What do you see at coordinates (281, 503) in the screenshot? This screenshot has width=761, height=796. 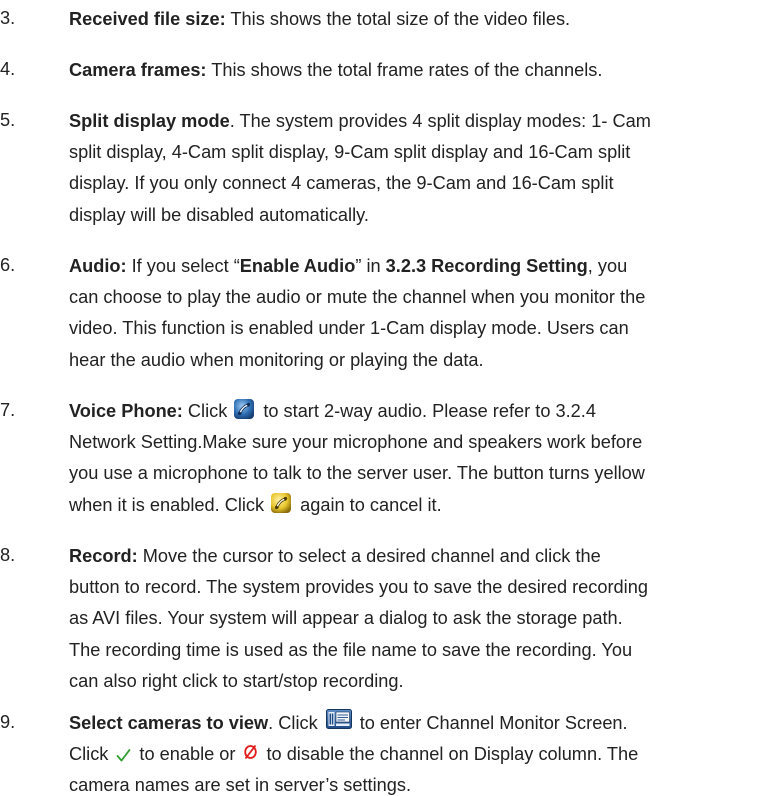 I see `voice-phone-active-icon` at bounding box center [281, 503].